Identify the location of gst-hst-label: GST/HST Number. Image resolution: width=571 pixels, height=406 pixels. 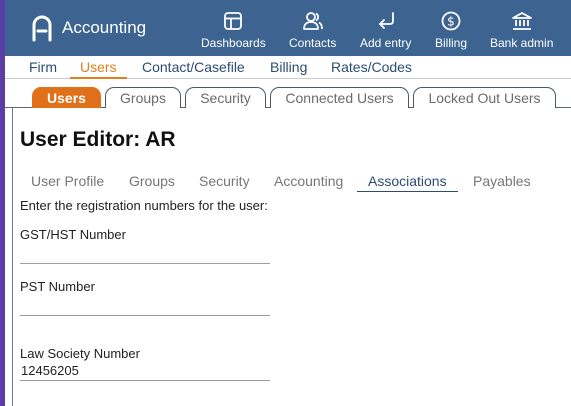
(73, 234).